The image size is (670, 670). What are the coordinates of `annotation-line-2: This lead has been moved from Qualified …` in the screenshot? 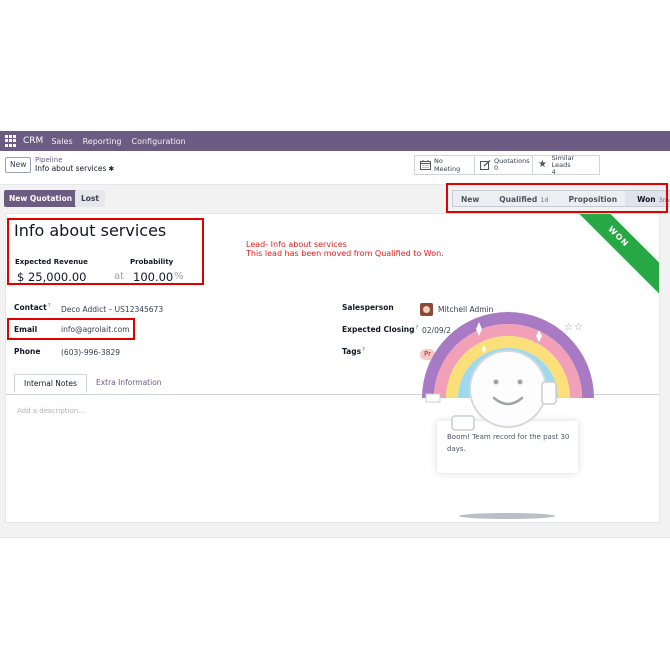 It's located at (345, 253).